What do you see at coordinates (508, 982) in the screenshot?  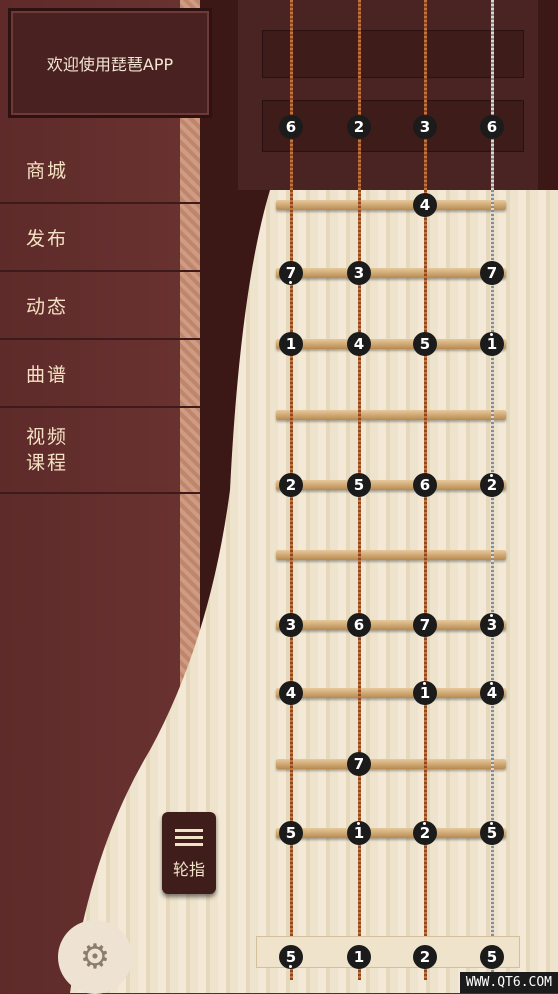 I see `watermark: WWW.QT6.COM` at bounding box center [508, 982].